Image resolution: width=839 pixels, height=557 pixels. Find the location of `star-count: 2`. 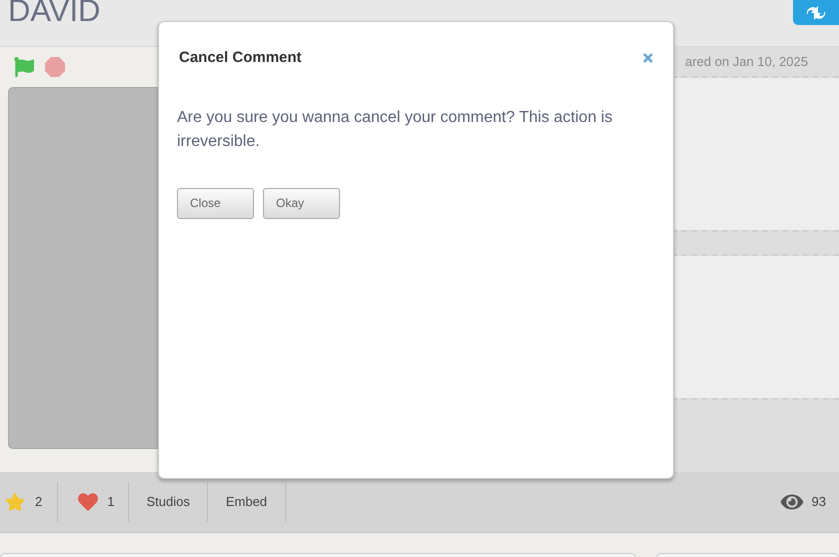

star-count: 2 is located at coordinates (38, 502).